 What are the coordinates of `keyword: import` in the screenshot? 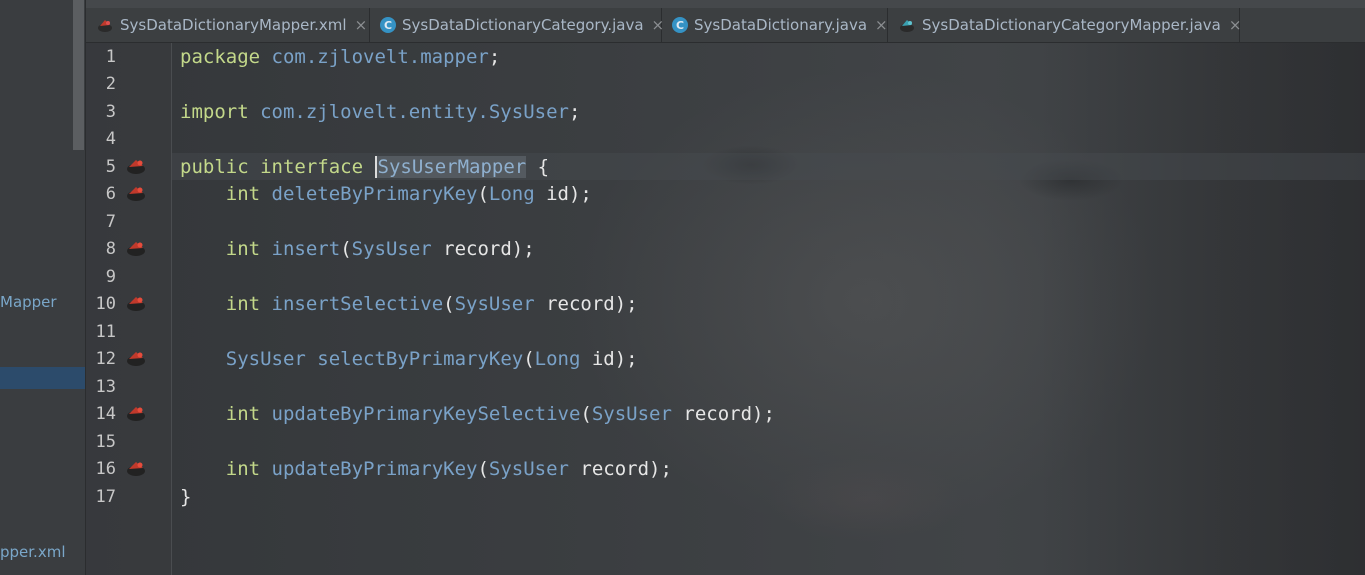 It's located at (214, 112).